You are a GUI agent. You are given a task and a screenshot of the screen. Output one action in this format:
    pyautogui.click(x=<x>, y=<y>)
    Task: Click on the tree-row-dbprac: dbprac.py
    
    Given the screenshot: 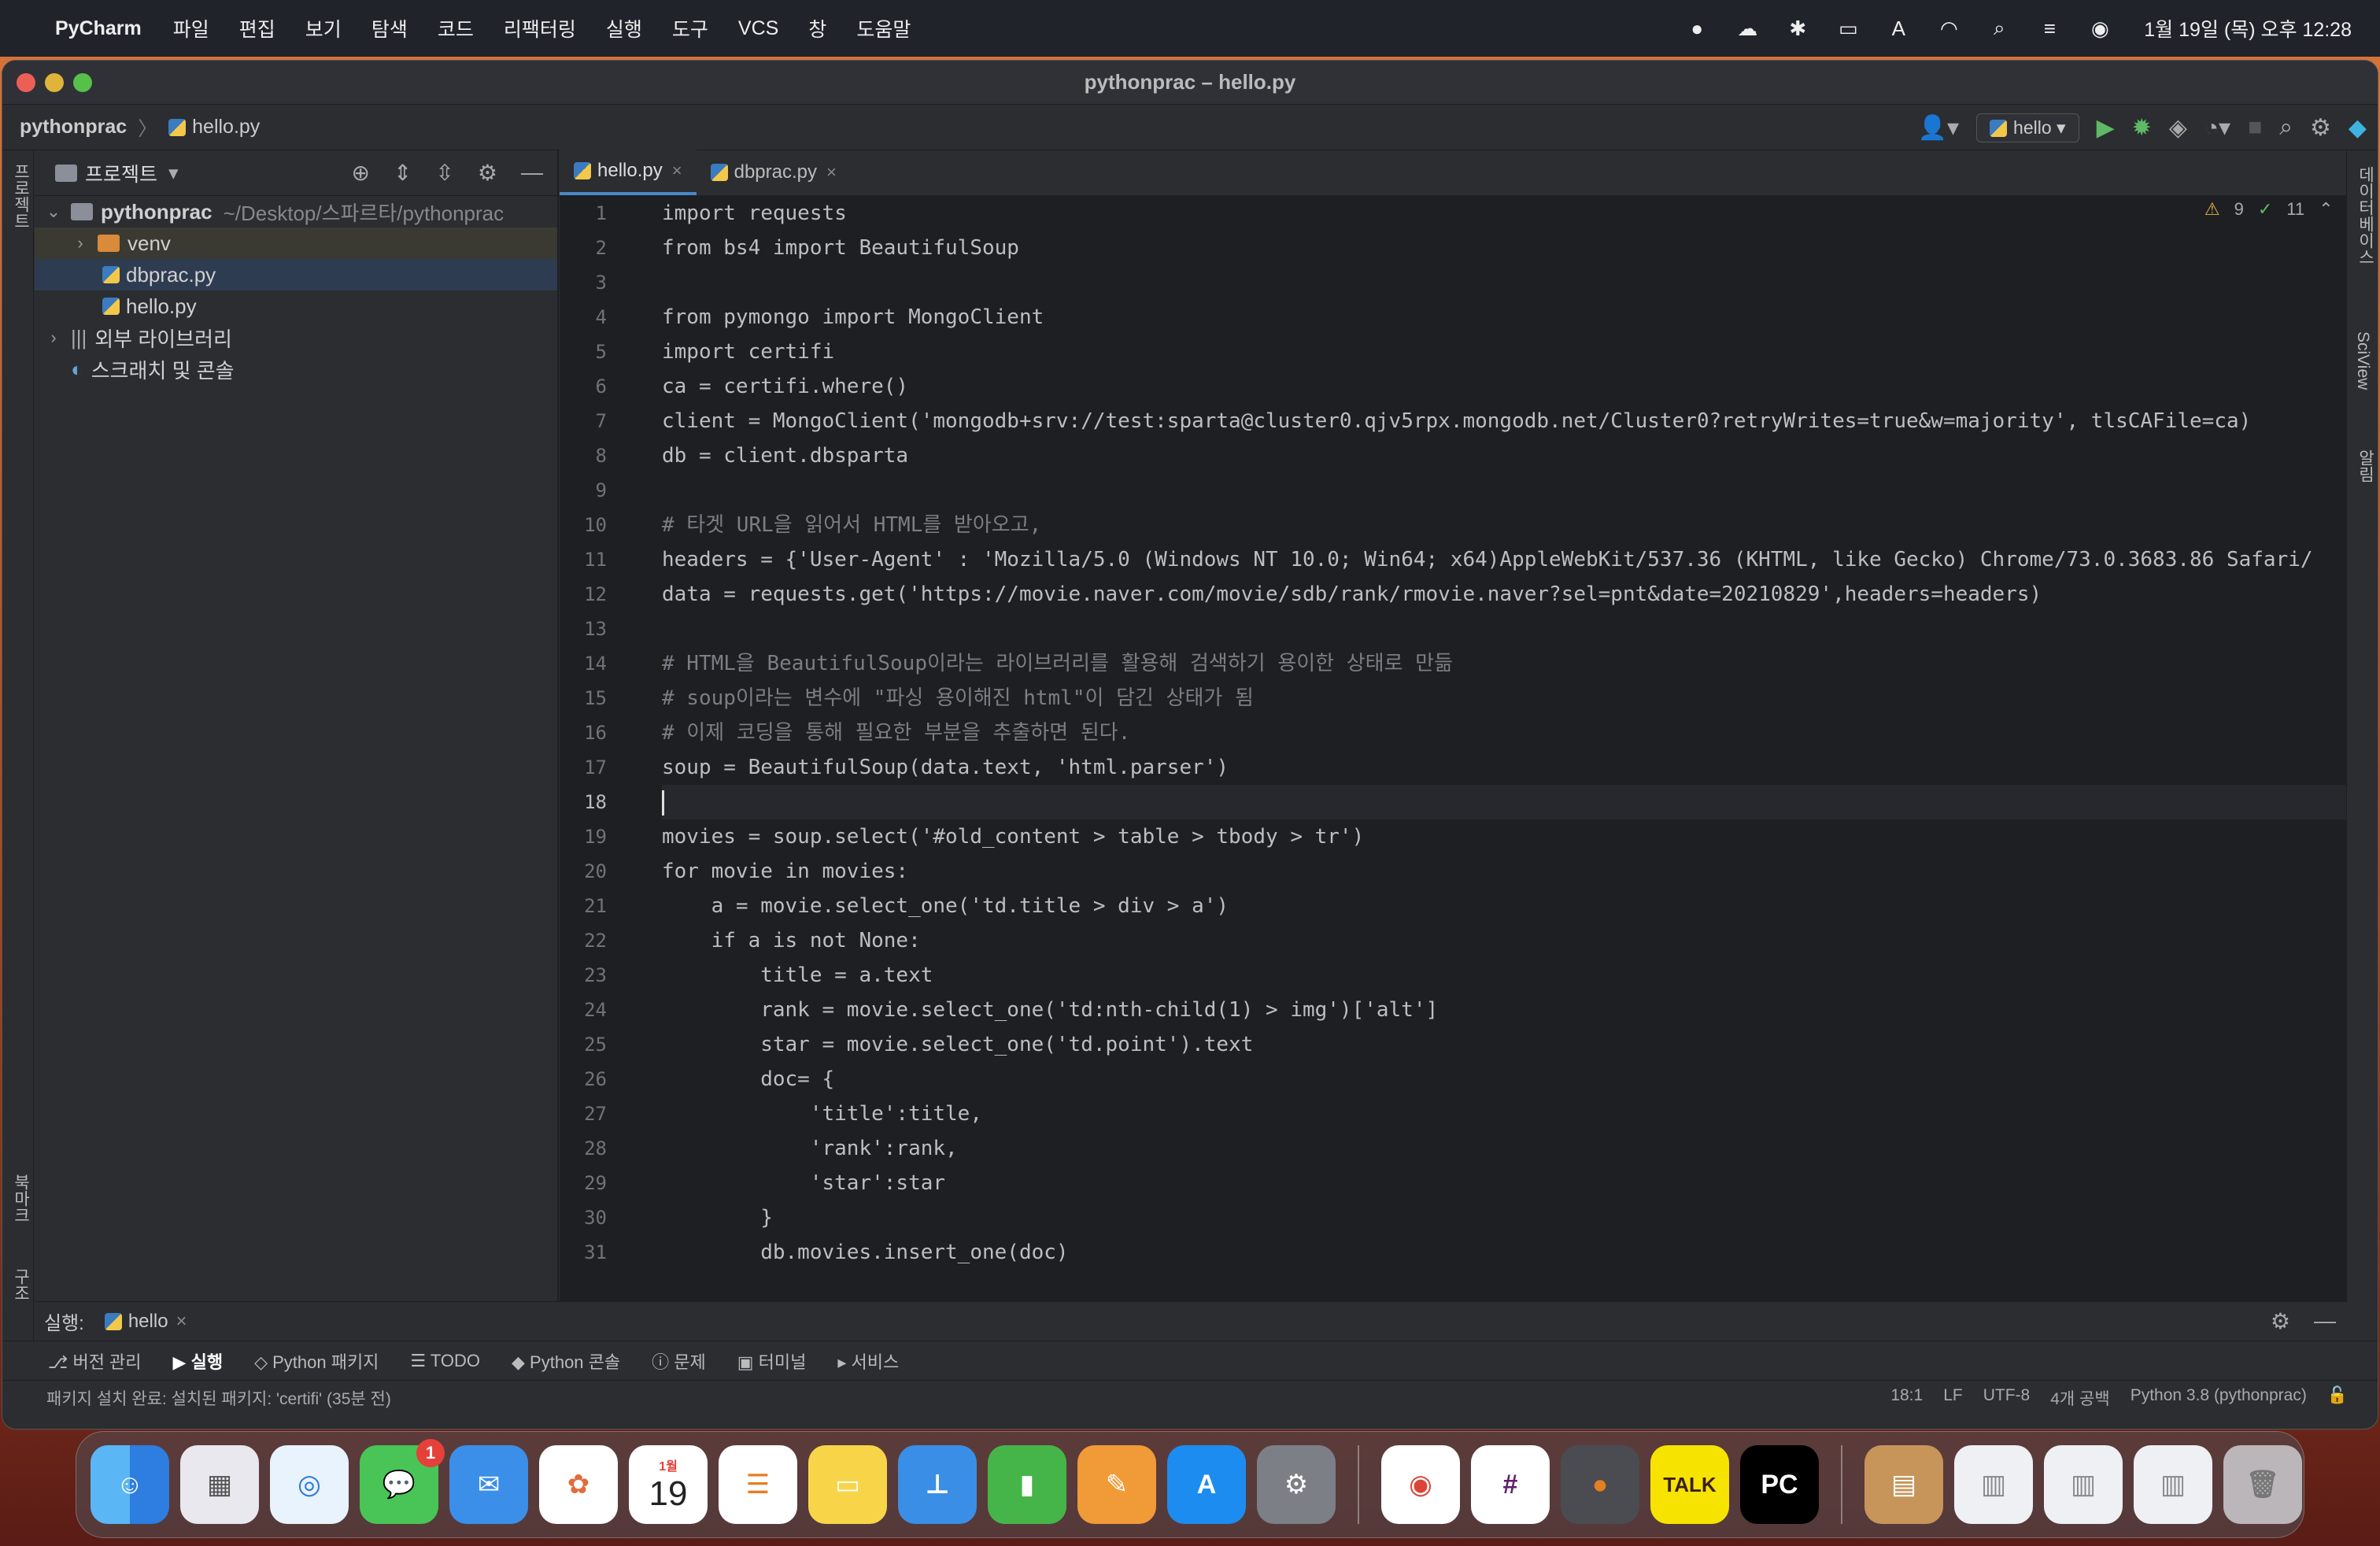 What is the action you would take?
    pyautogui.click(x=296, y=274)
    